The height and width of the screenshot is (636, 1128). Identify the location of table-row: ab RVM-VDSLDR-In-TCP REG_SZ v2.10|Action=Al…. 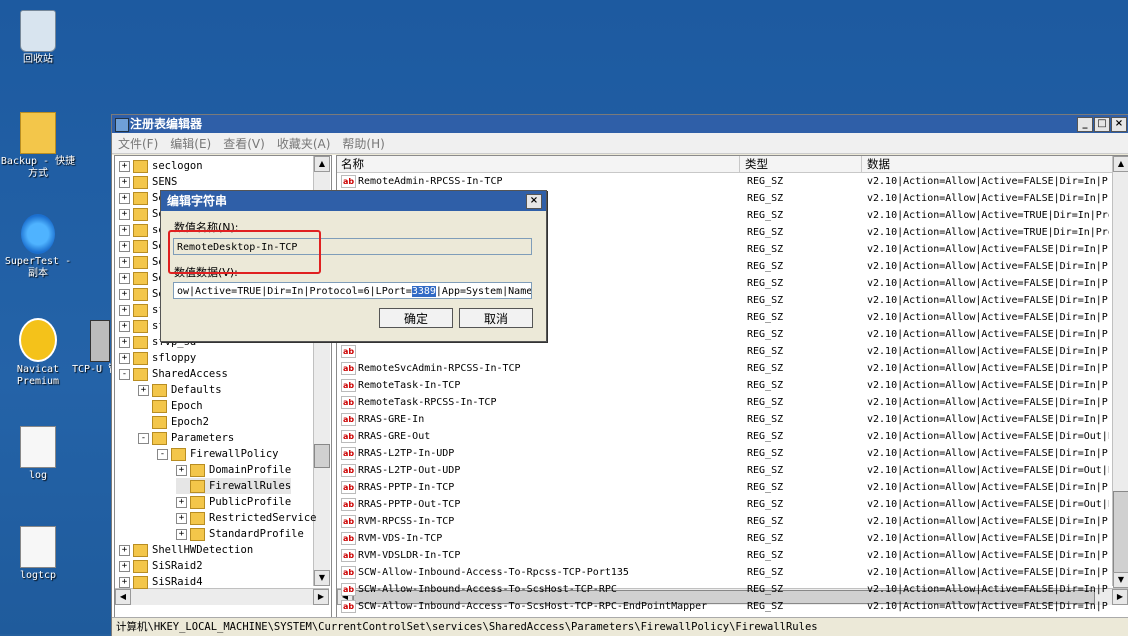
(732, 555).